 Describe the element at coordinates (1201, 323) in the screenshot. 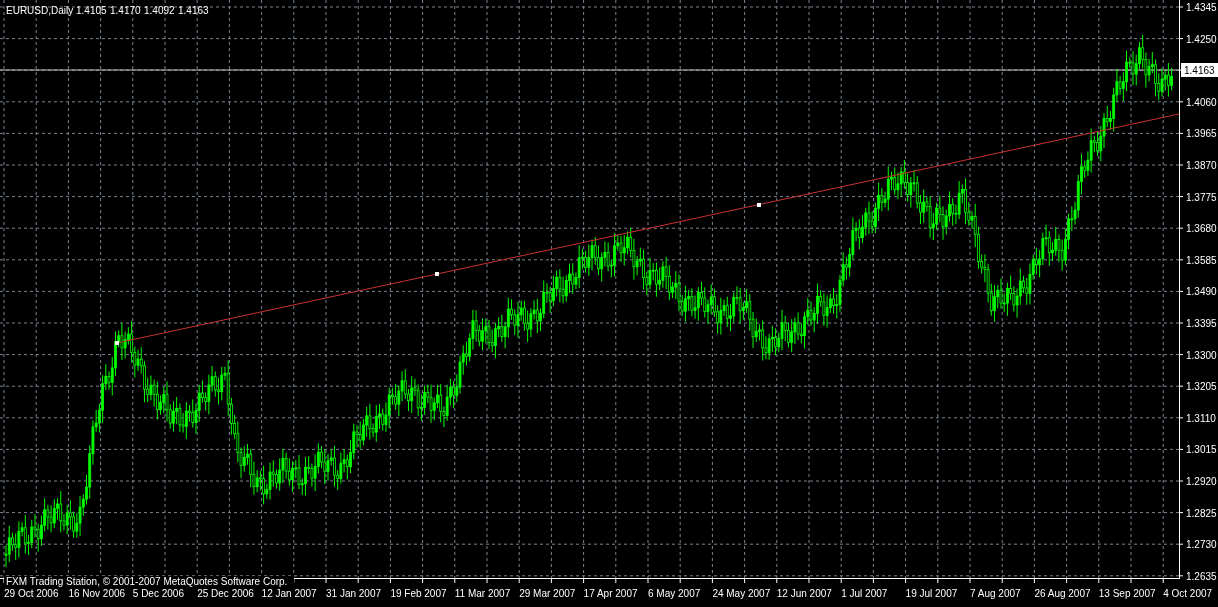

I see `price-label: 1.3395` at that location.